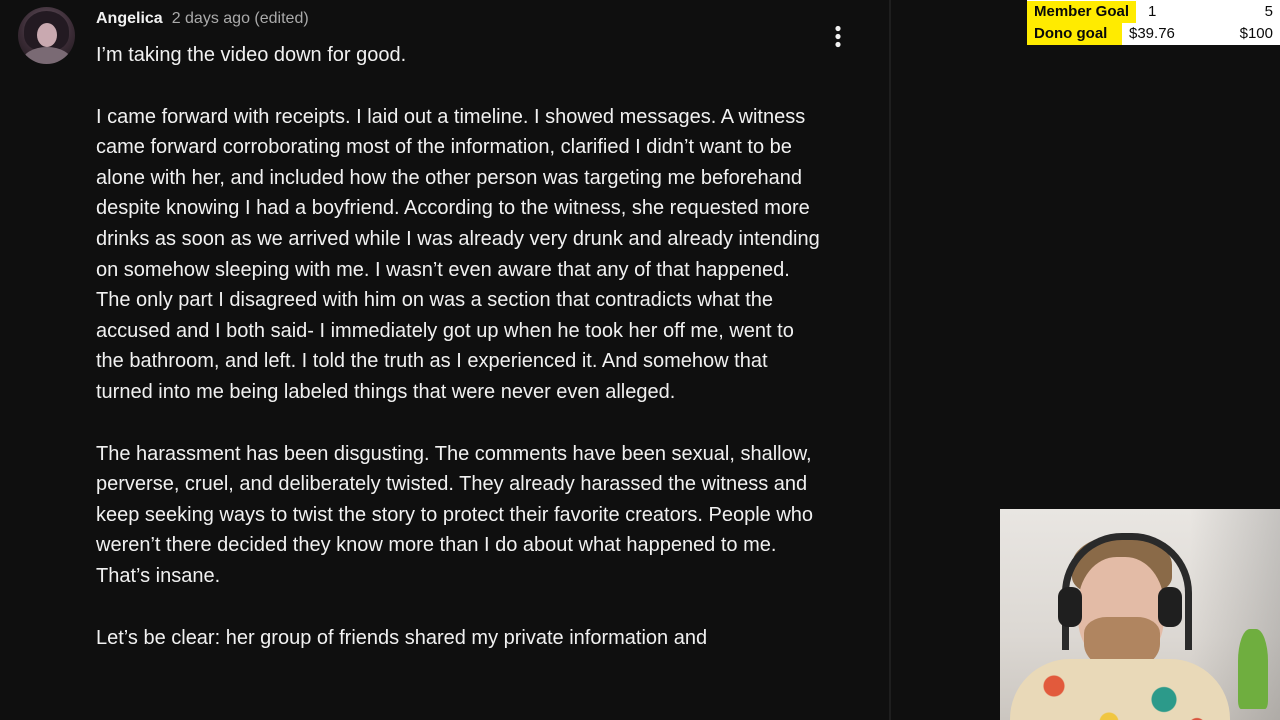 The width and height of the screenshot is (1280, 720). I want to click on member-goal-label: Member Goal, so click(1082, 12).